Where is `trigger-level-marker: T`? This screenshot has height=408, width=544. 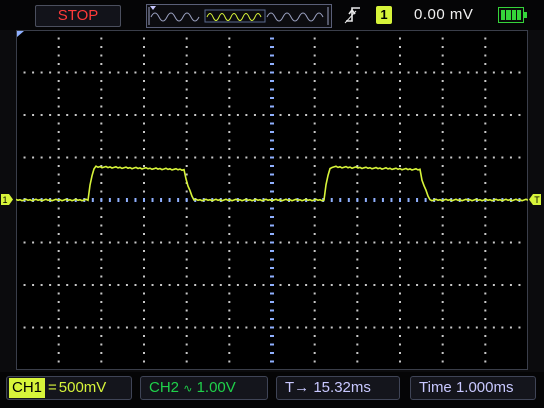 trigger-level-marker: T is located at coordinates (535, 199).